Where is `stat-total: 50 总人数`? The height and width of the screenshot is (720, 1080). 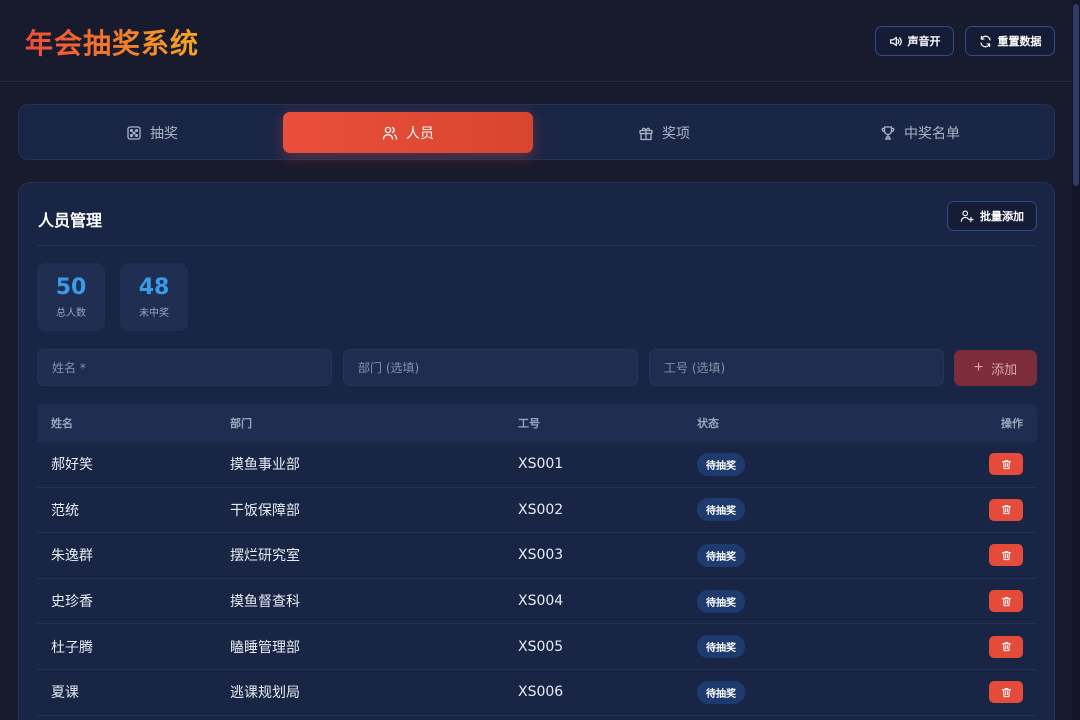 stat-total: 50 总人数 is located at coordinates (71, 297).